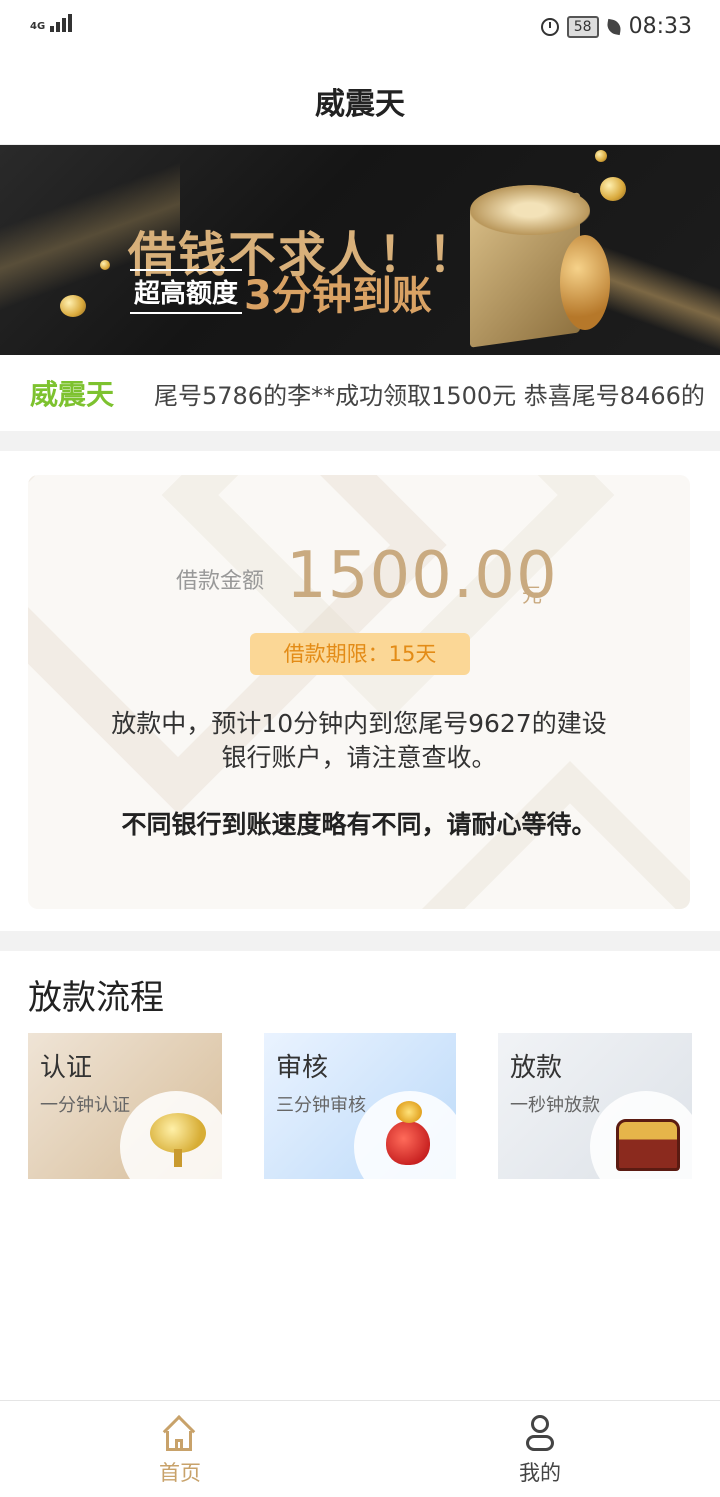 This screenshot has width=720, height=1497. Describe the element at coordinates (360, 654) in the screenshot. I see `loan-term-badge: 借款期限：15天` at that location.